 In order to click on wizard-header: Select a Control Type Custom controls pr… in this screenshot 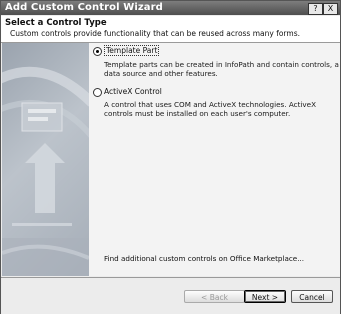, I will do `click(170, 29)`.